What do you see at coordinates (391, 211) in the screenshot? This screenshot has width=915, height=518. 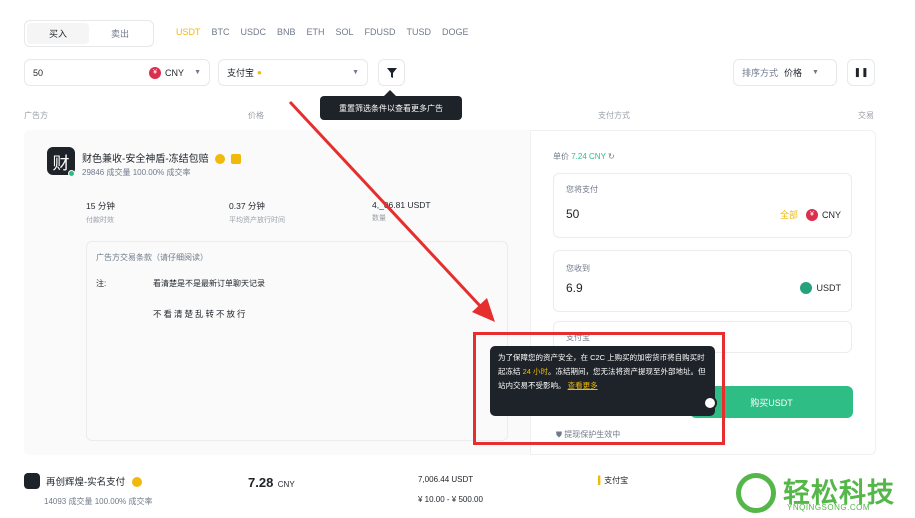 I see `annotation-arrow` at bounding box center [391, 211].